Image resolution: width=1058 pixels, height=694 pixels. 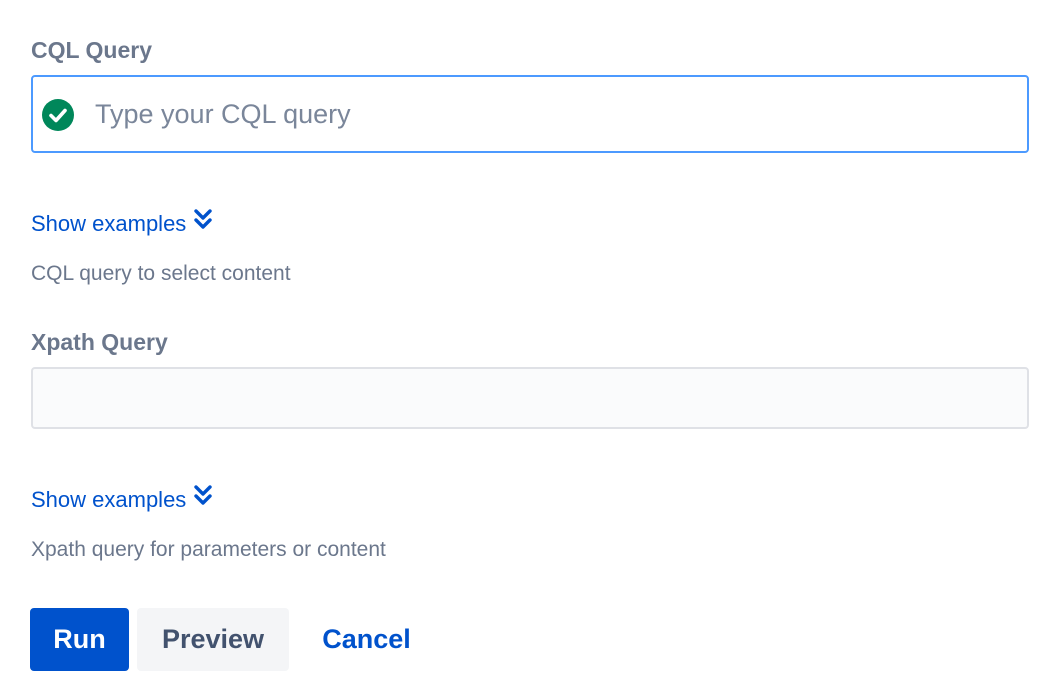 What do you see at coordinates (99, 342) in the screenshot?
I see `xpath-query-label: Xpath Query` at bounding box center [99, 342].